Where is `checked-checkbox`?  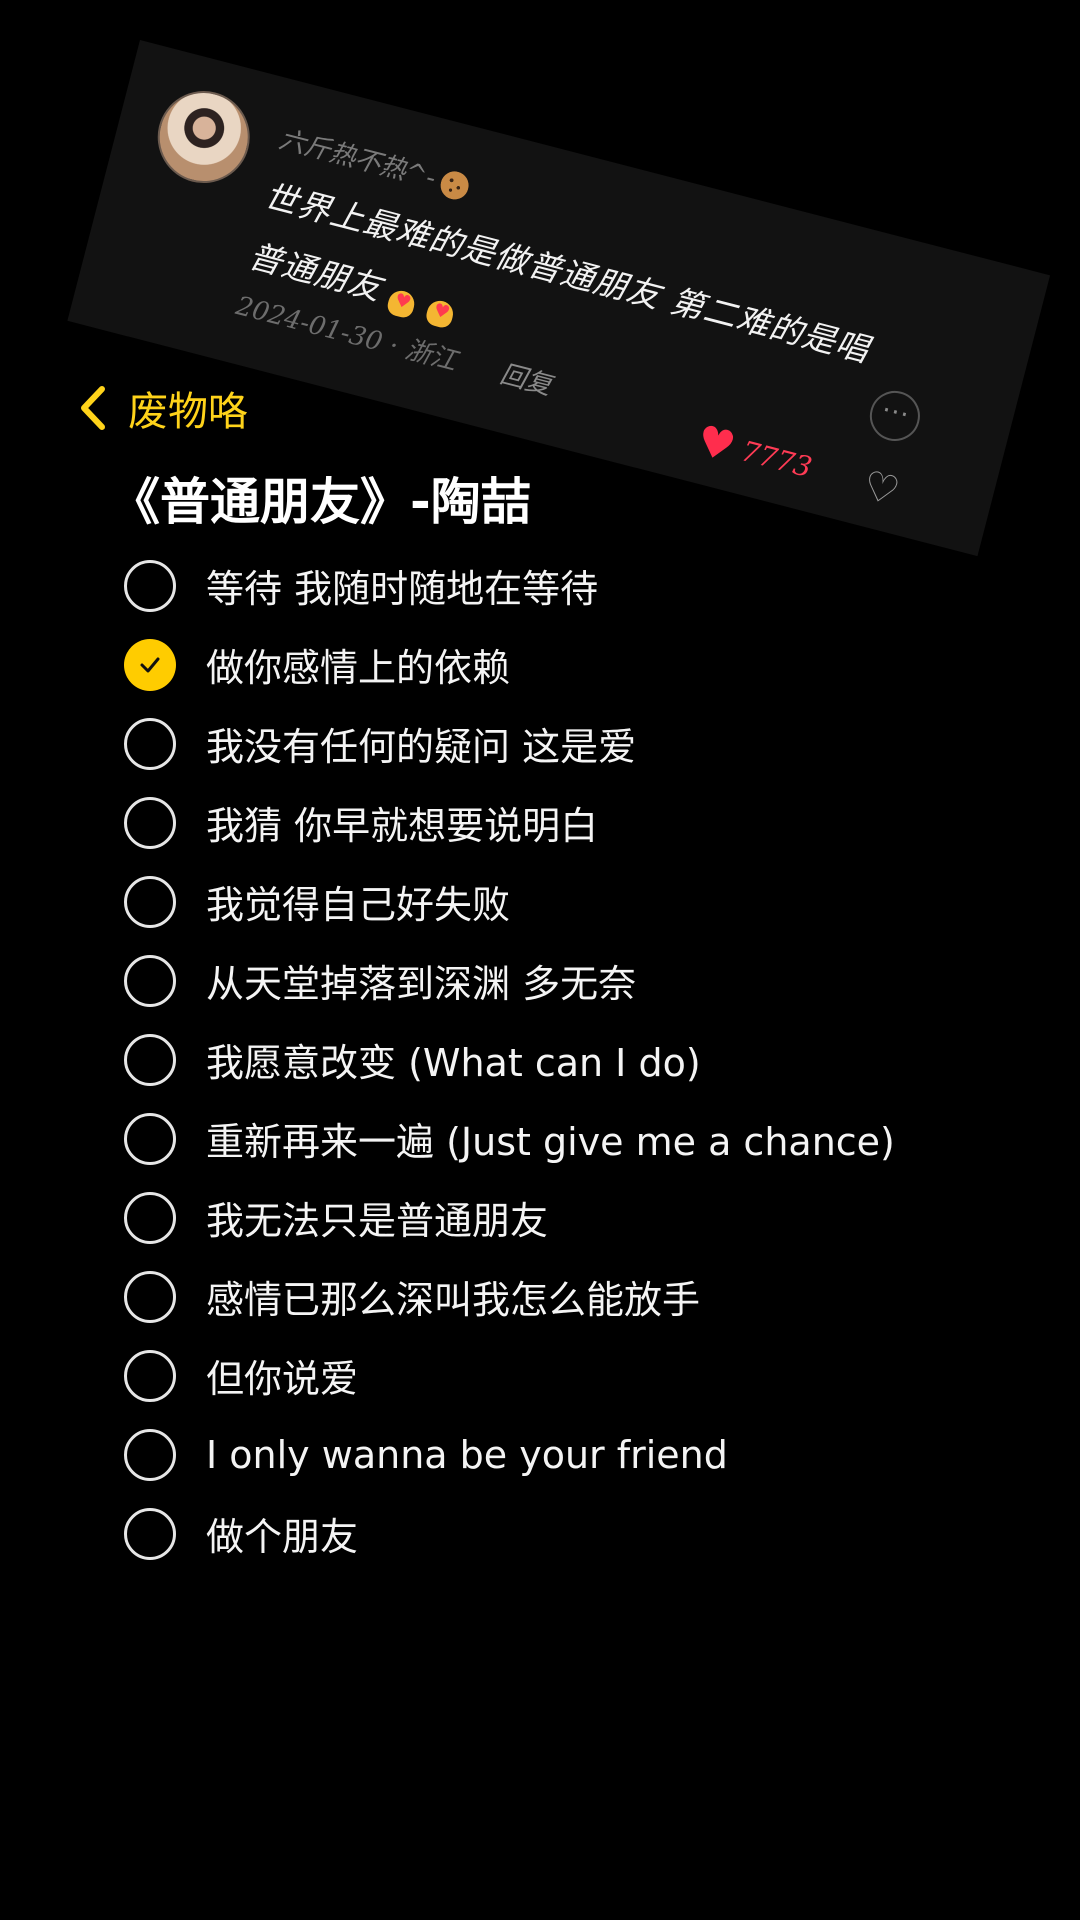 checked-checkbox is located at coordinates (150, 664).